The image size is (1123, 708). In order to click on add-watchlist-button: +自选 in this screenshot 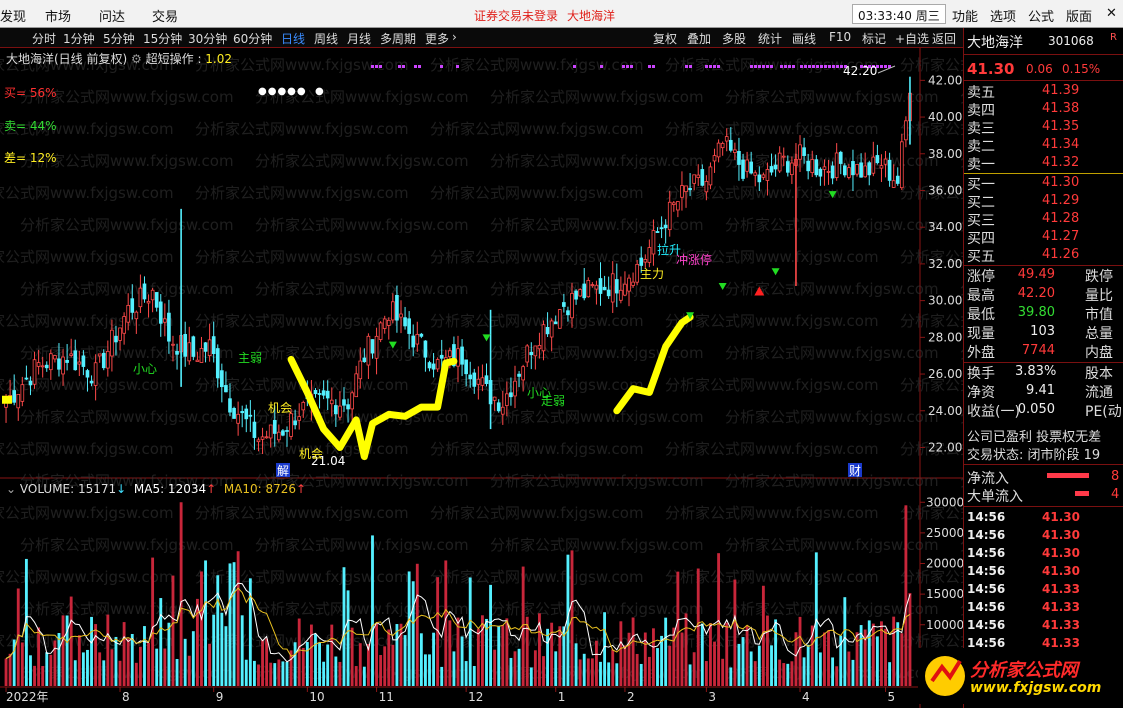, I will do `click(912, 38)`.